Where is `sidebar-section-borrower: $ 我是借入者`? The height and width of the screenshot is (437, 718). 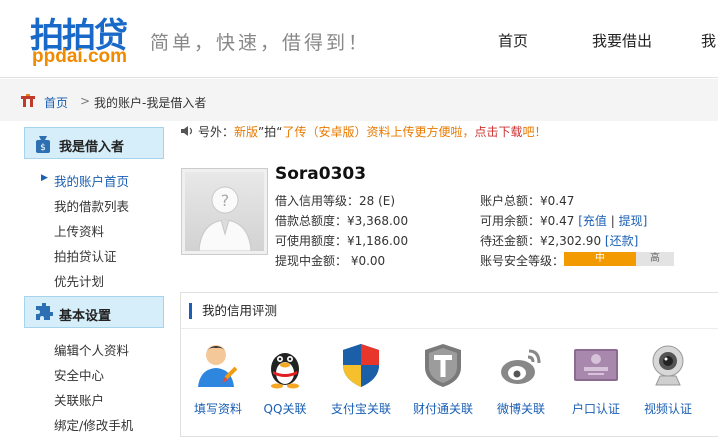
sidebar-section-borrower: $ 我是借入者 is located at coordinates (94, 143).